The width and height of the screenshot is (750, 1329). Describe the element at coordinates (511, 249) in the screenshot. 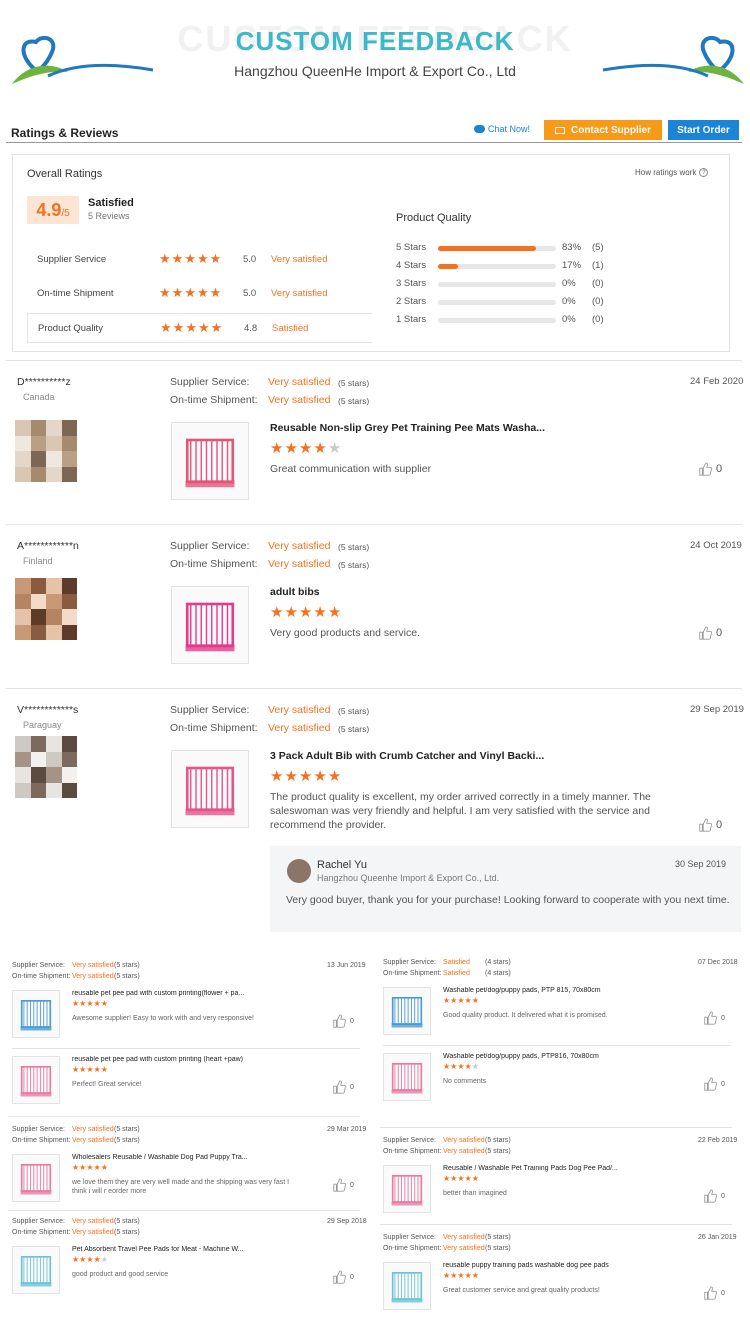

I see `distribution-row: 5 Stars 83% (5)` at that location.